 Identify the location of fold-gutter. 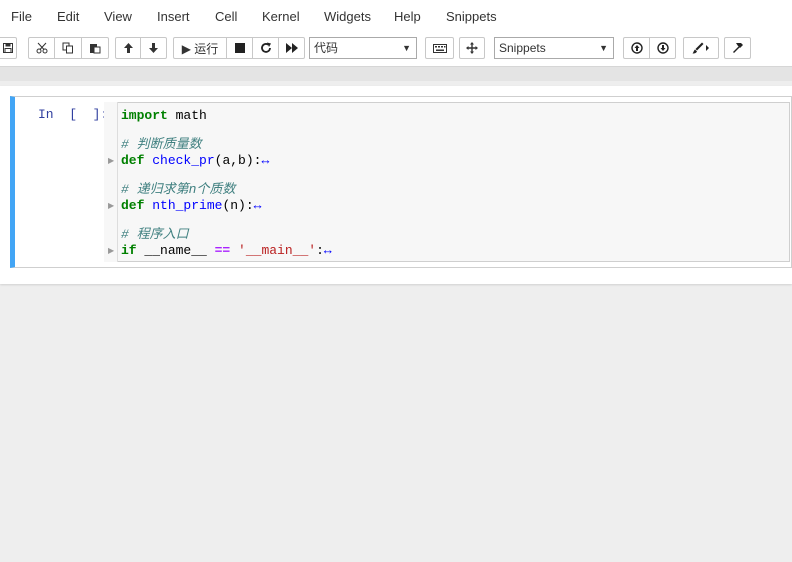
(111, 182).